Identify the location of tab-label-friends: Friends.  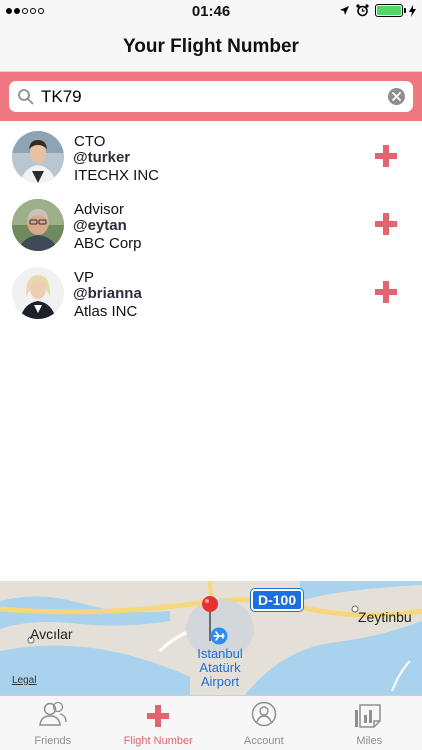
(53, 741).